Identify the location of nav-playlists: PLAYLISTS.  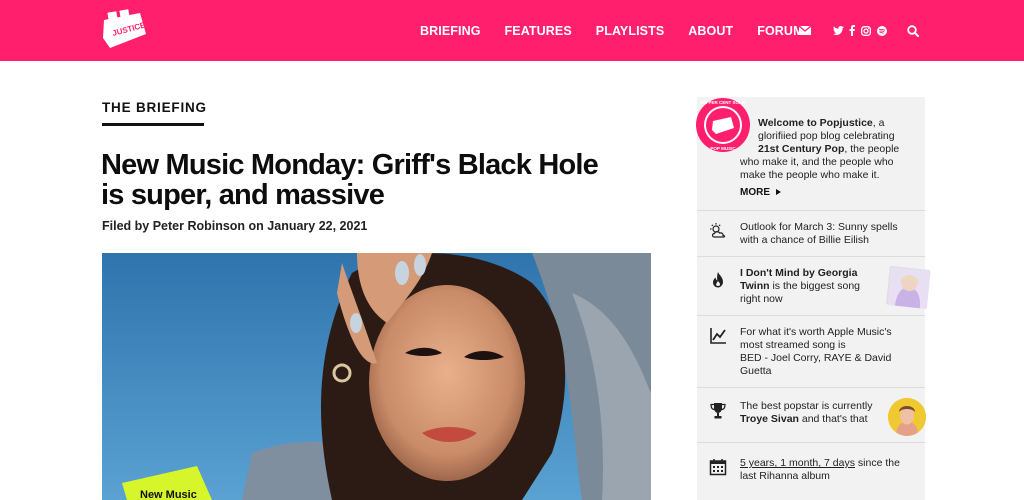
(630, 31).